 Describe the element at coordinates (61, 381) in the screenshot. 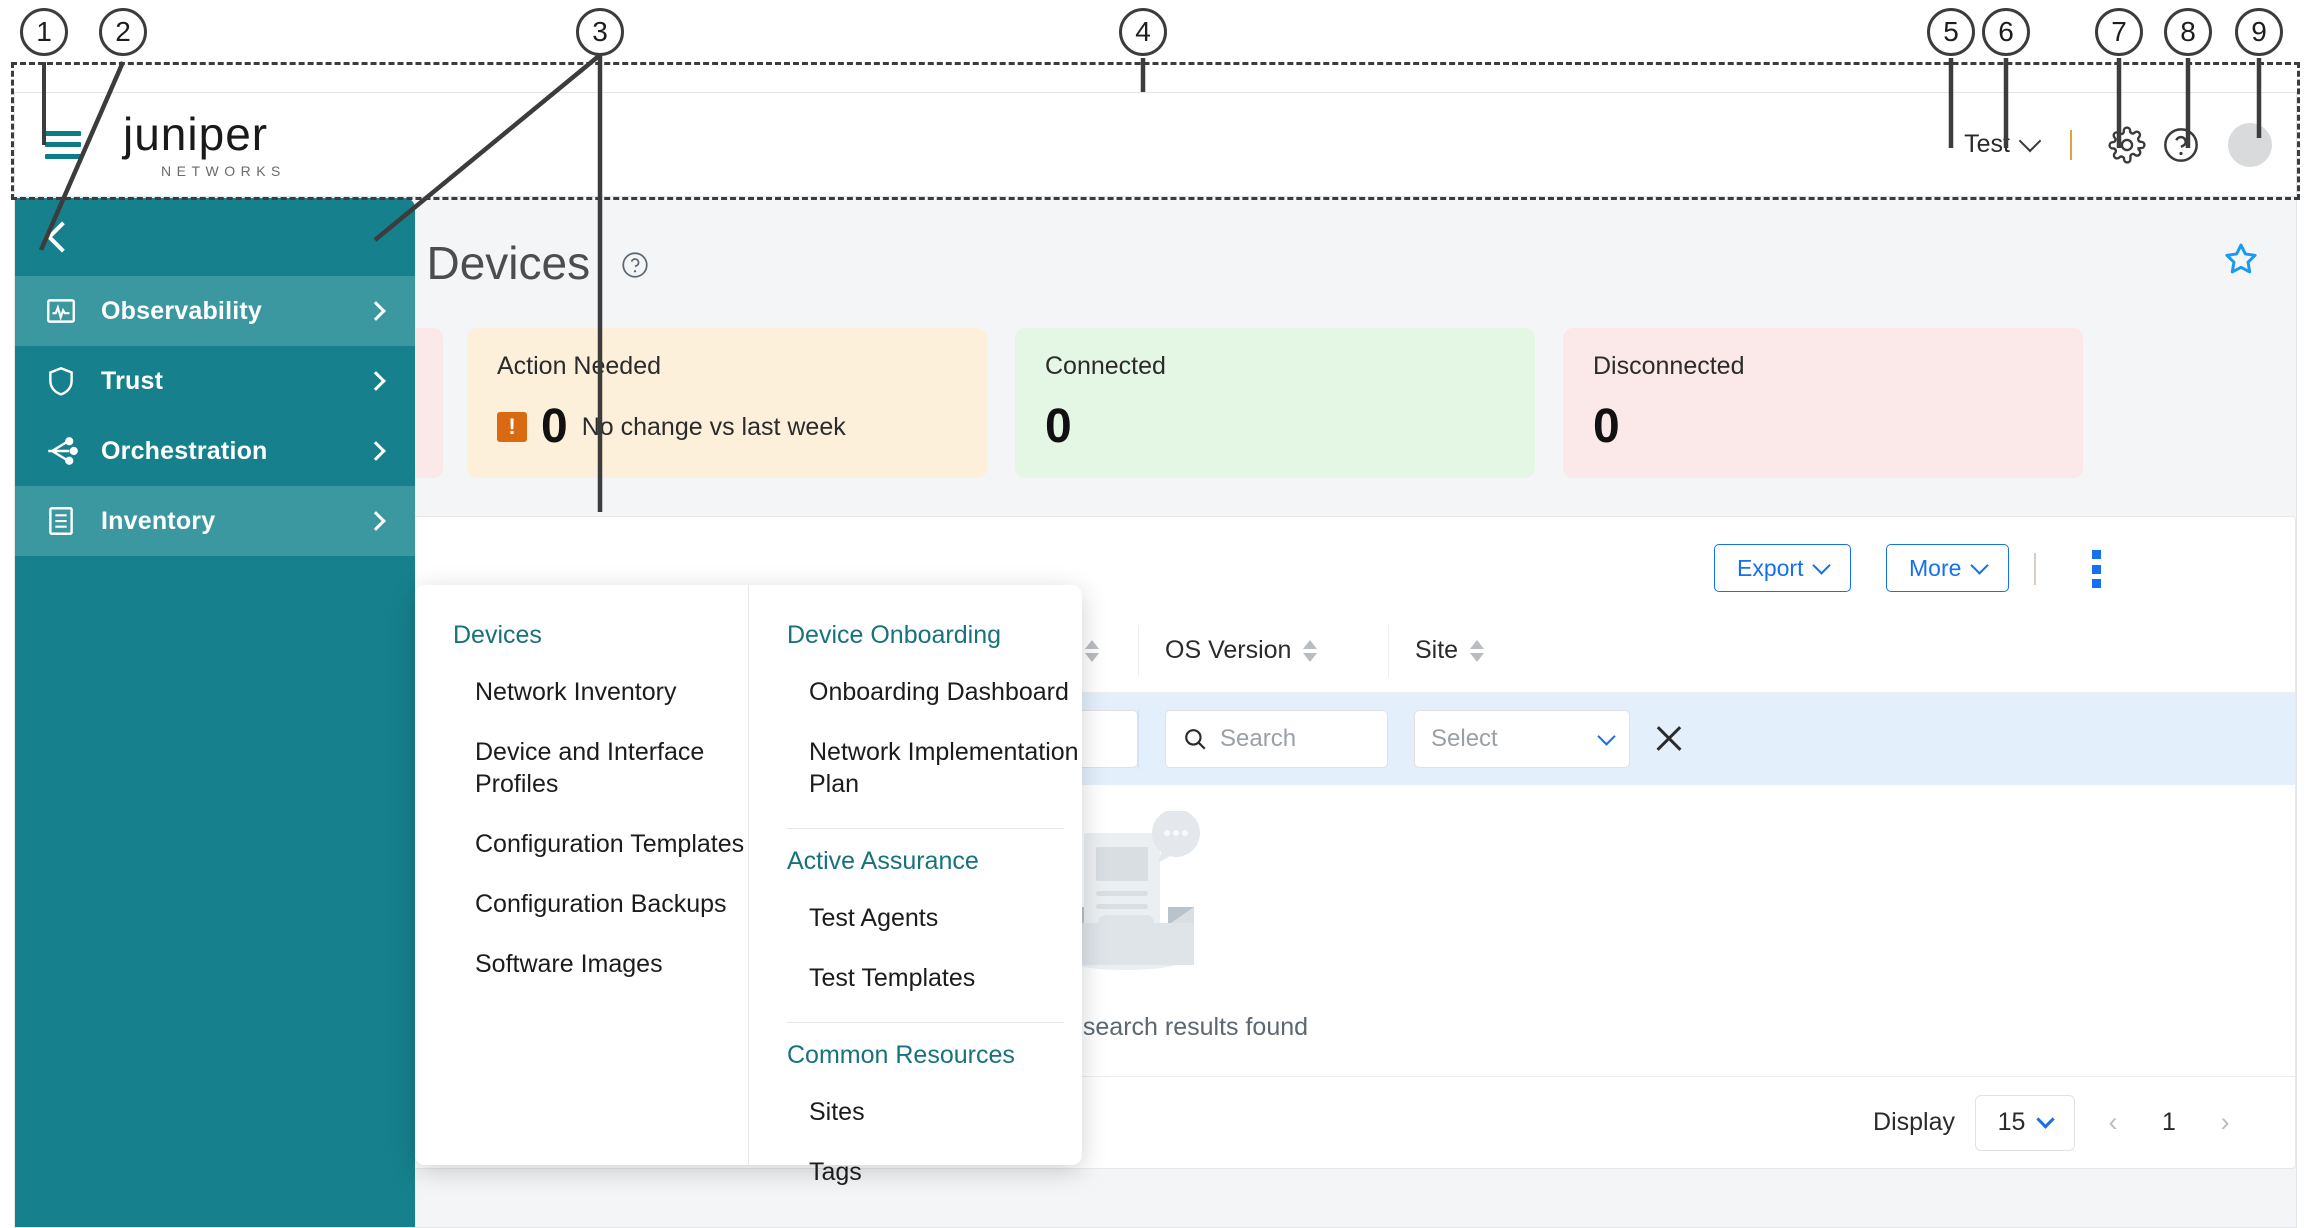

I see `shield-icon` at that location.